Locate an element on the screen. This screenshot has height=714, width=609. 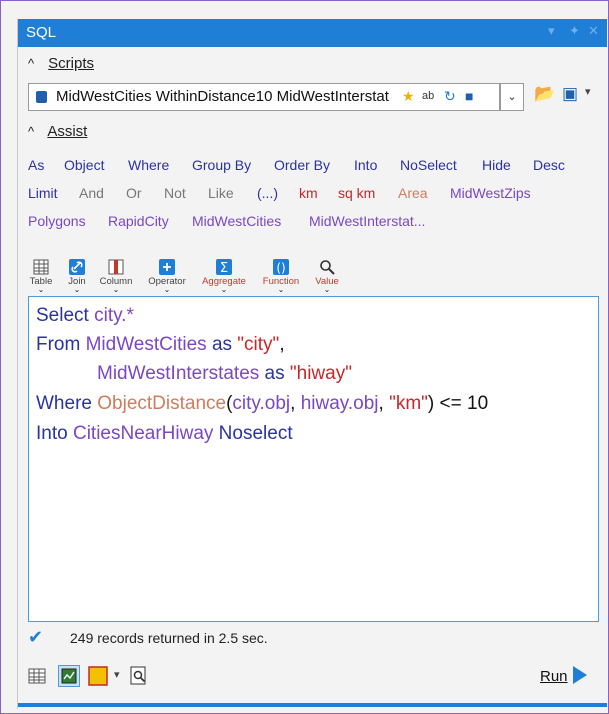
kw-noselect-token: Noselect is located at coordinates (253, 433).